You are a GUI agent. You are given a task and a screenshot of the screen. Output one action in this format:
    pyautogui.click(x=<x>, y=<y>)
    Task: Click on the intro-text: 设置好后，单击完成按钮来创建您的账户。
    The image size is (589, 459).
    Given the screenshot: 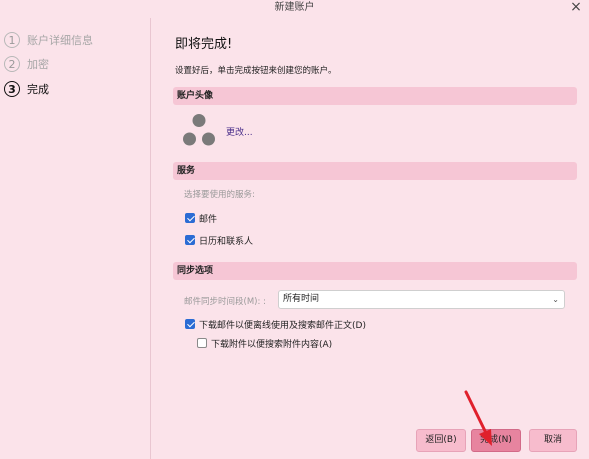 What is the action you would take?
    pyautogui.click(x=256, y=71)
    